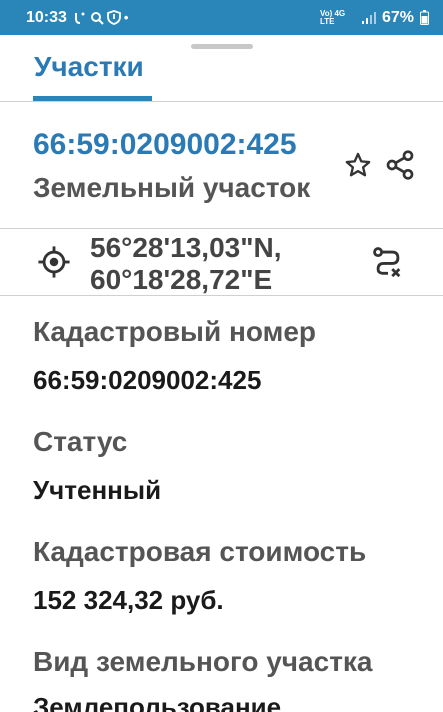  I want to click on shield-icon, so click(114, 17).